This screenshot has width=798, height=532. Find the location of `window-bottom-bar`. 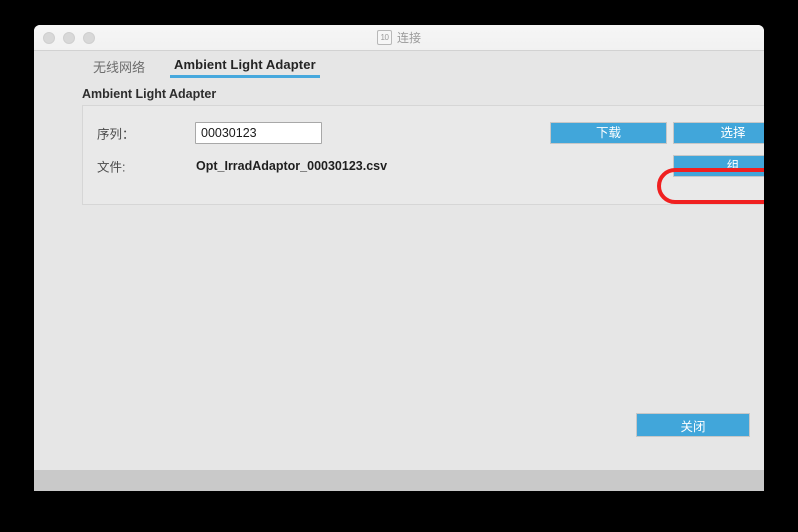

window-bottom-bar is located at coordinates (399, 480).